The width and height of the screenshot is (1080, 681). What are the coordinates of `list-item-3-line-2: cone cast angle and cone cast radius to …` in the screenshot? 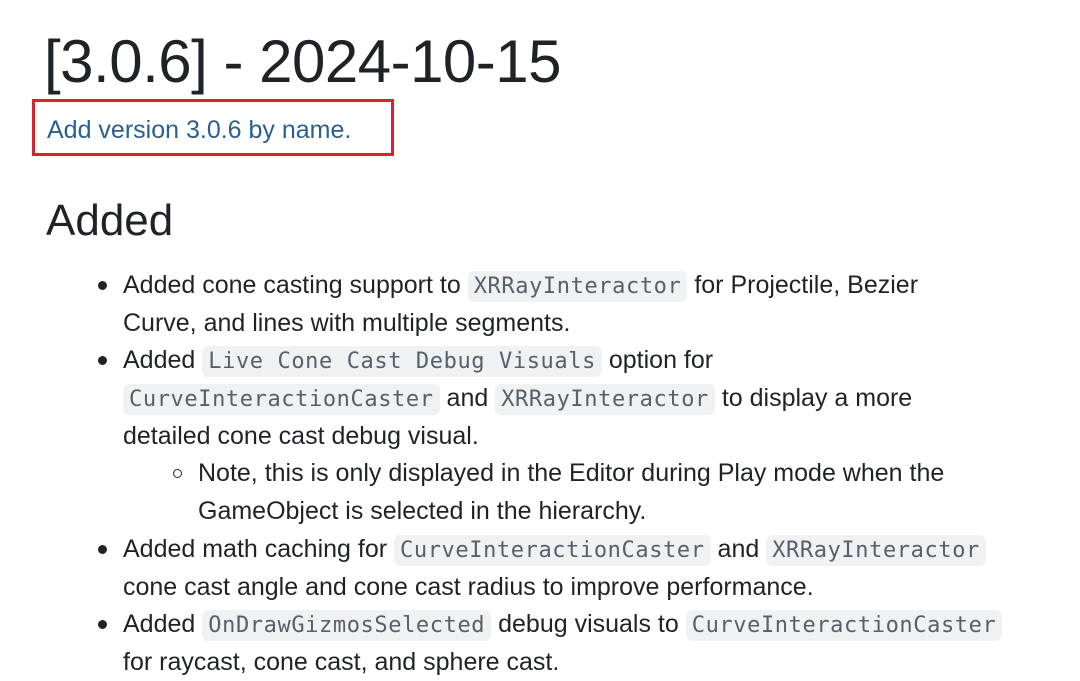 It's located at (468, 587).